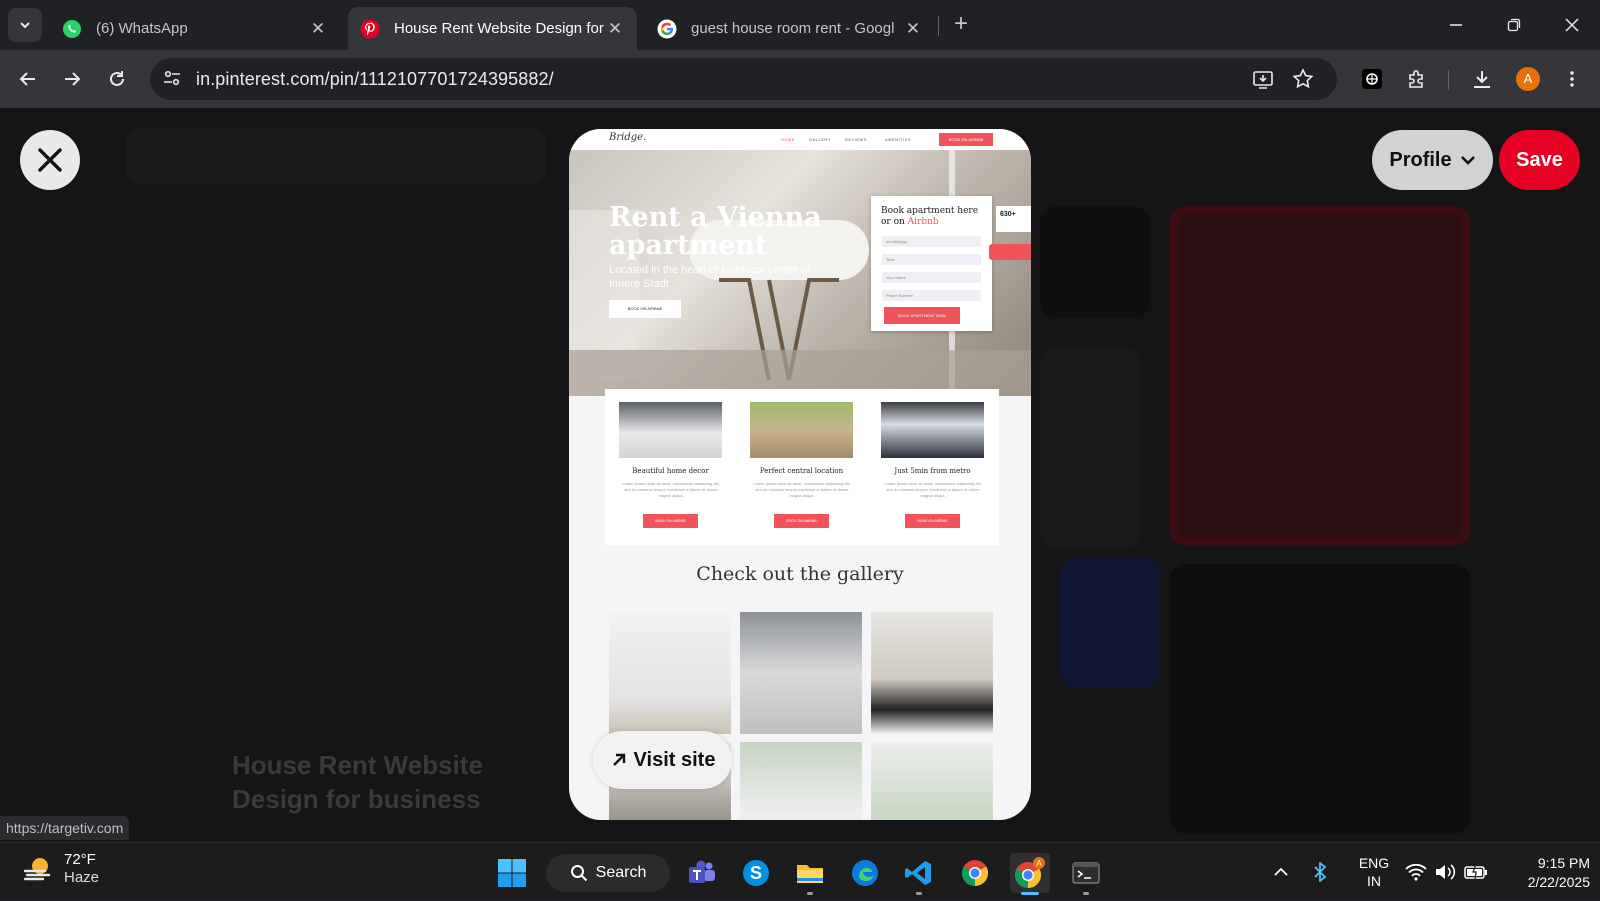 The height and width of the screenshot is (901, 1600). I want to click on arrow-right-icon, so click(73, 79).